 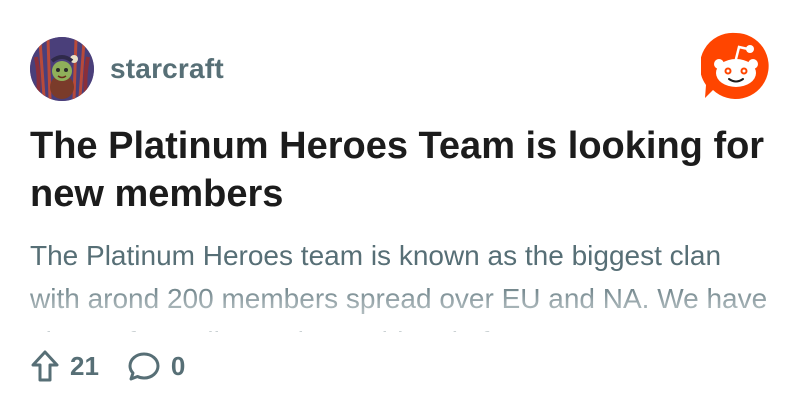 What do you see at coordinates (178, 365) in the screenshot?
I see `comment-count: 0` at bounding box center [178, 365].